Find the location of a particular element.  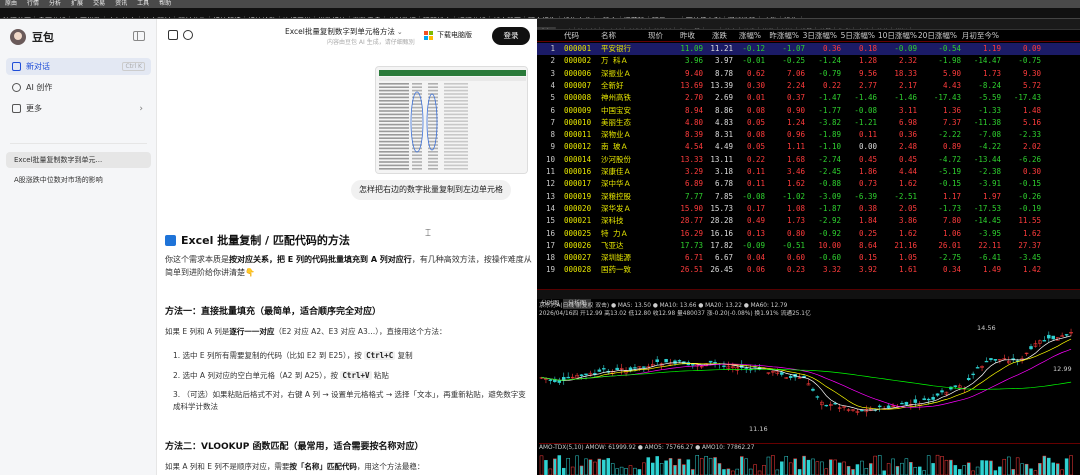

ai-create-button: AI 创作 is located at coordinates (78, 87).